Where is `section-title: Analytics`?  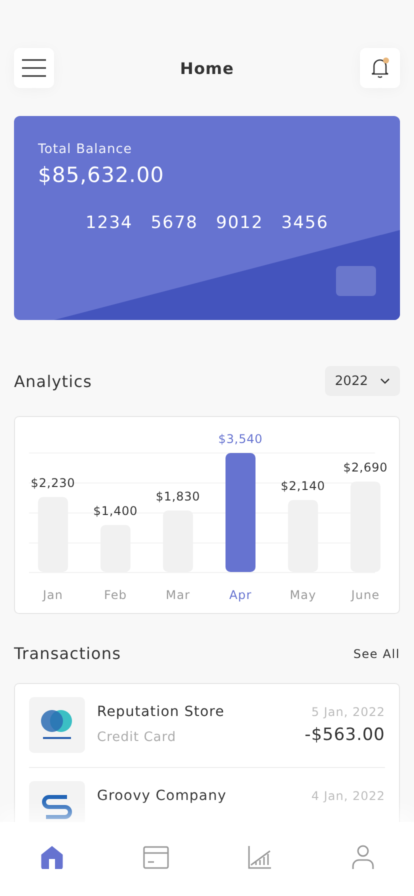 section-title: Analytics is located at coordinates (53, 381).